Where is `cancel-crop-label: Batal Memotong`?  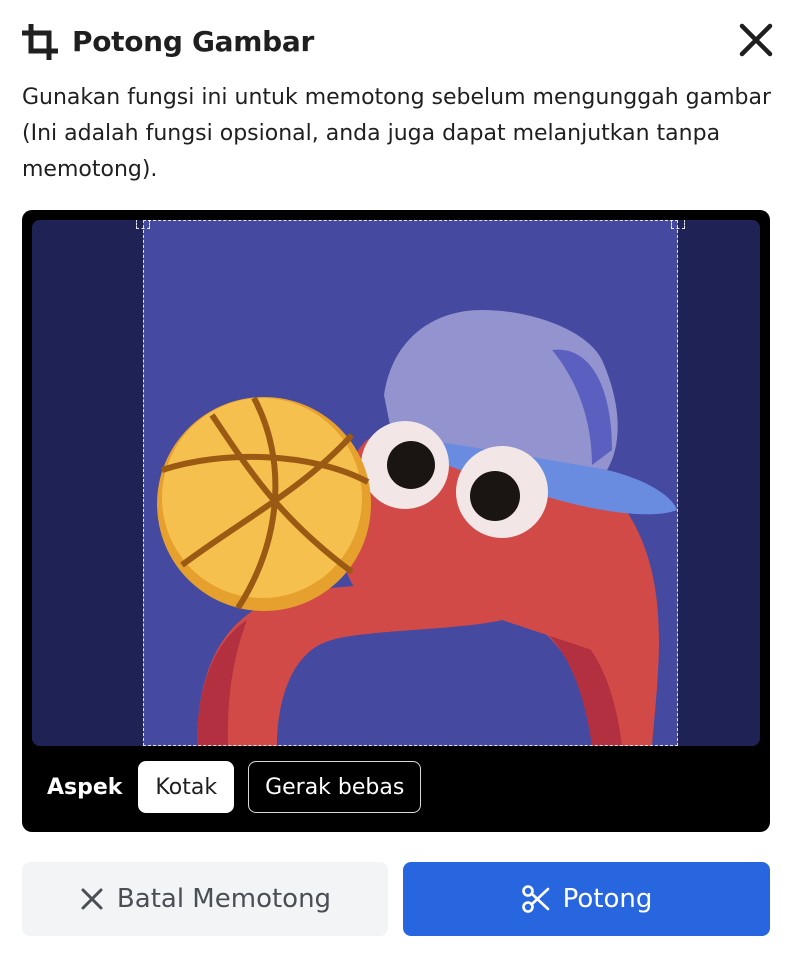 cancel-crop-label: Batal Memotong is located at coordinates (224, 899).